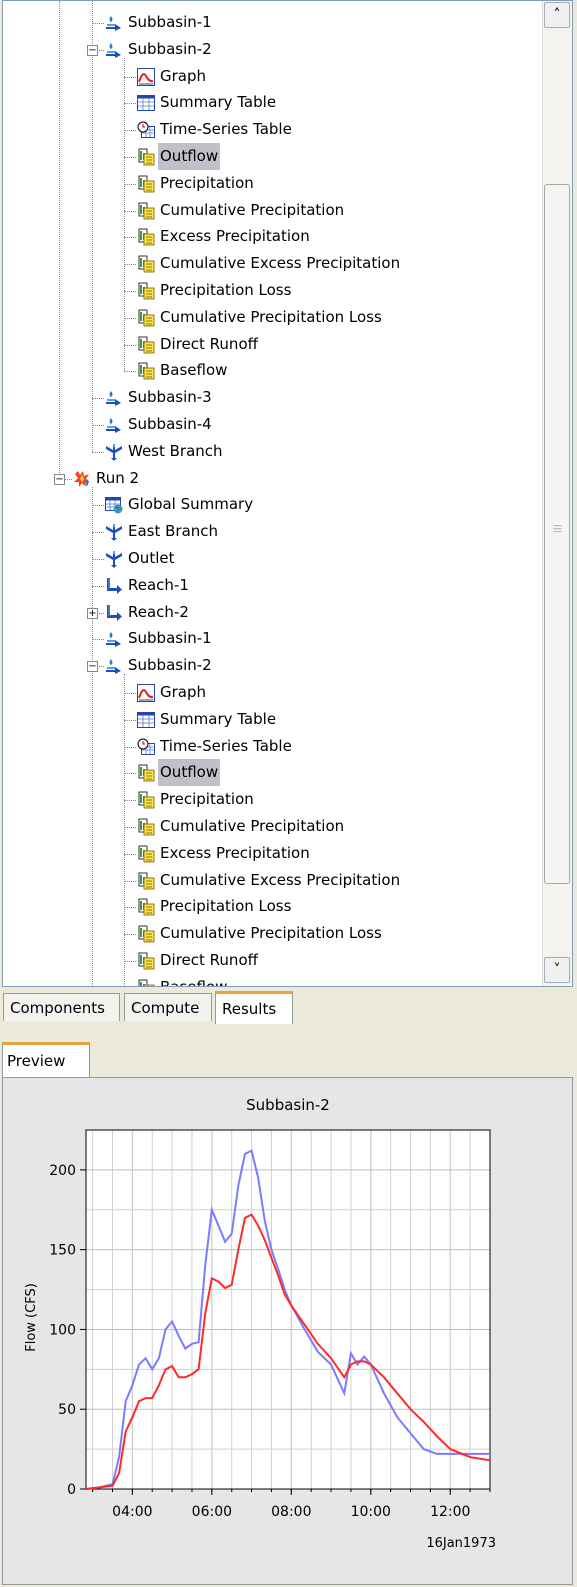 The height and width of the screenshot is (1587, 577). What do you see at coordinates (273, 504) in the screenshot?
I see `tree-item: Global Summary` at bounding box center [273, 504].